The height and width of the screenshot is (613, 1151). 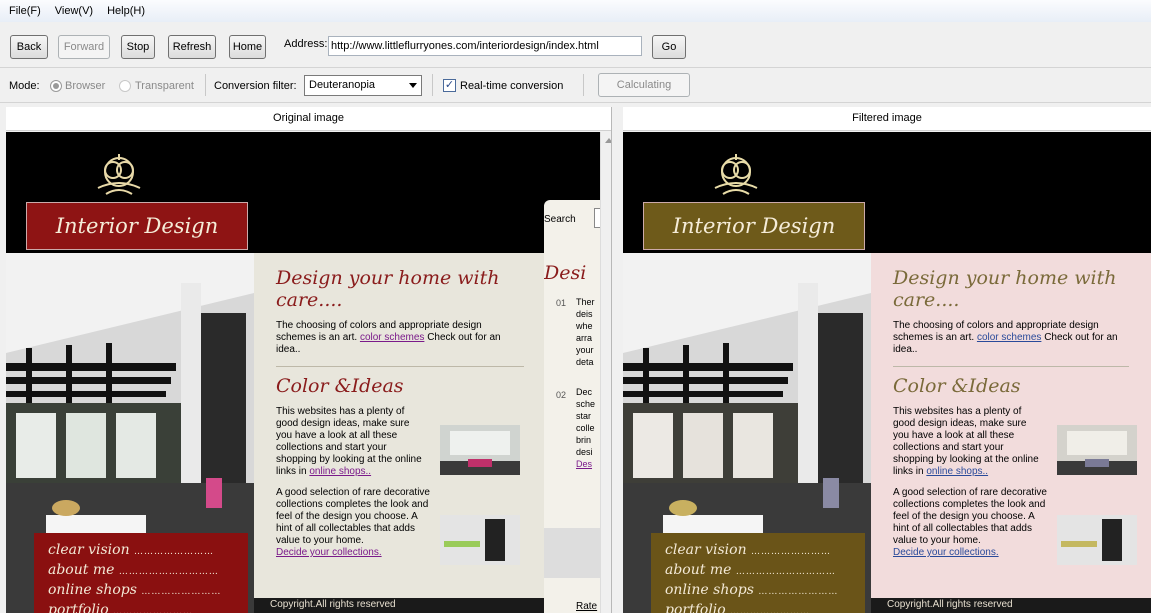 What do you see at coordinates (125, 86) in the screenshot?
I see `mode-transparent-radio` at bounding box center [125, 86].